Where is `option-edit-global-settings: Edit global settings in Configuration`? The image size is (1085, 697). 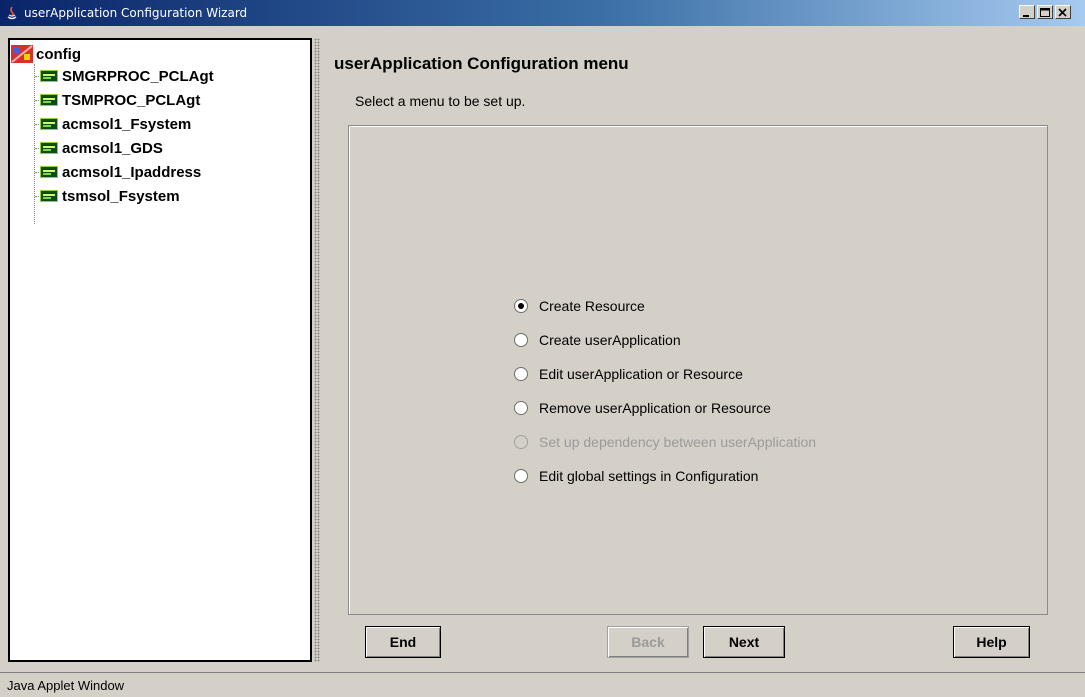
option-edit-global-settings: Edit global settings in Configuration is located at coordinates (665, 476).